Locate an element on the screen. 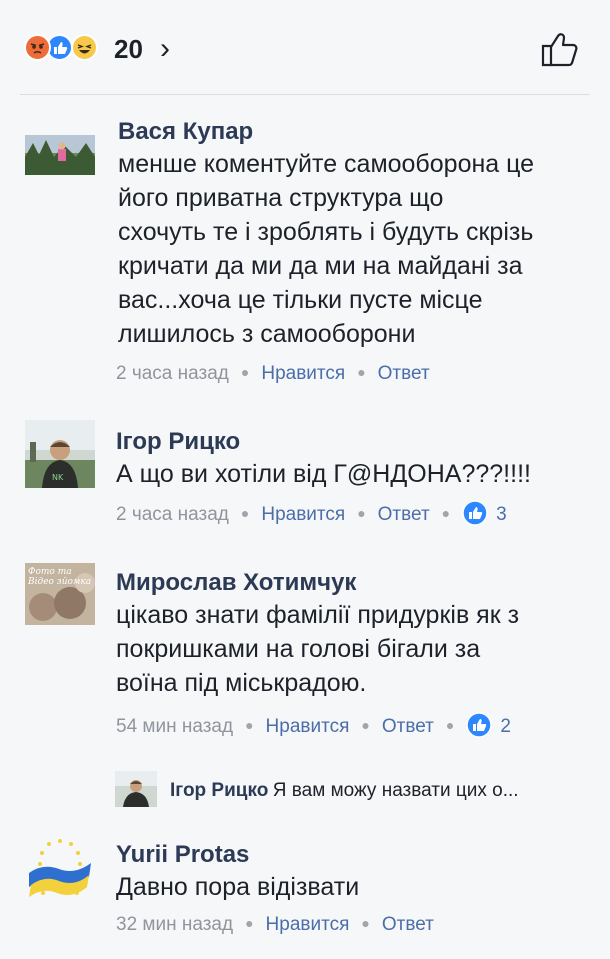  comment-time: 32 мин назад is located at coordinates (175, 924).